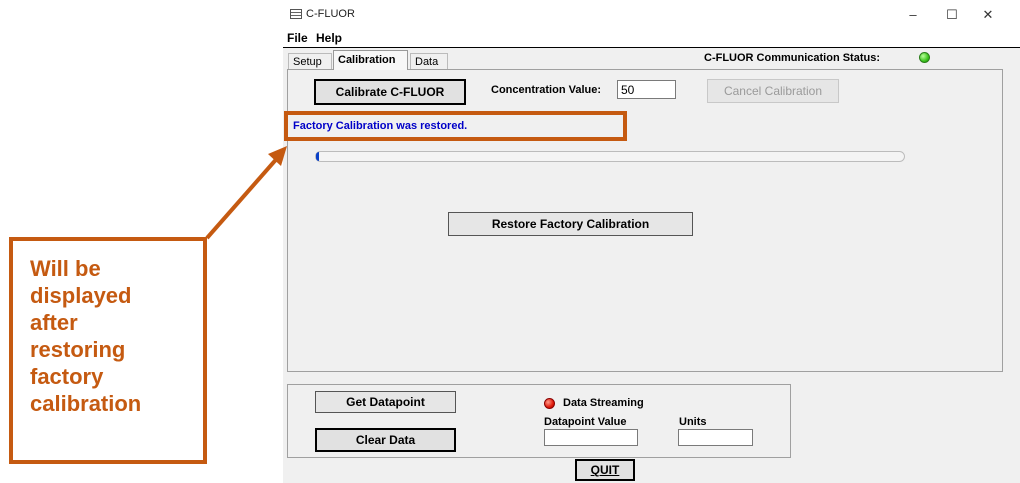  Describe the element at coordinates (330, 14) in the screenshot. I see `window-title: C-FLUOR` at that location.